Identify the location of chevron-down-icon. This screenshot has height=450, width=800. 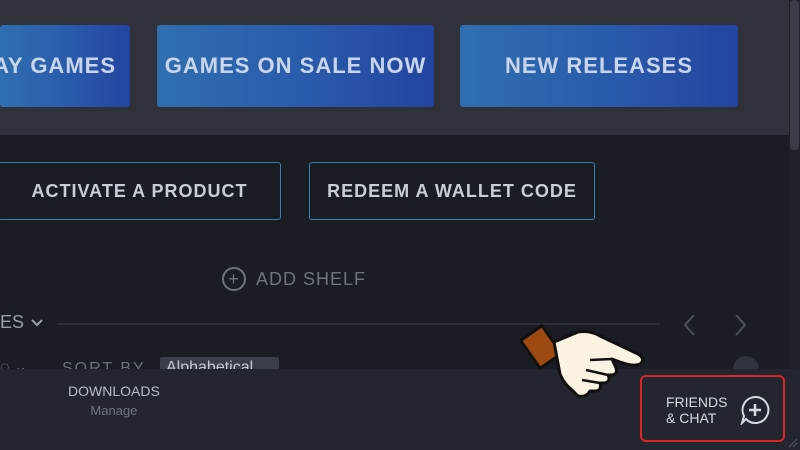
(37, 322).